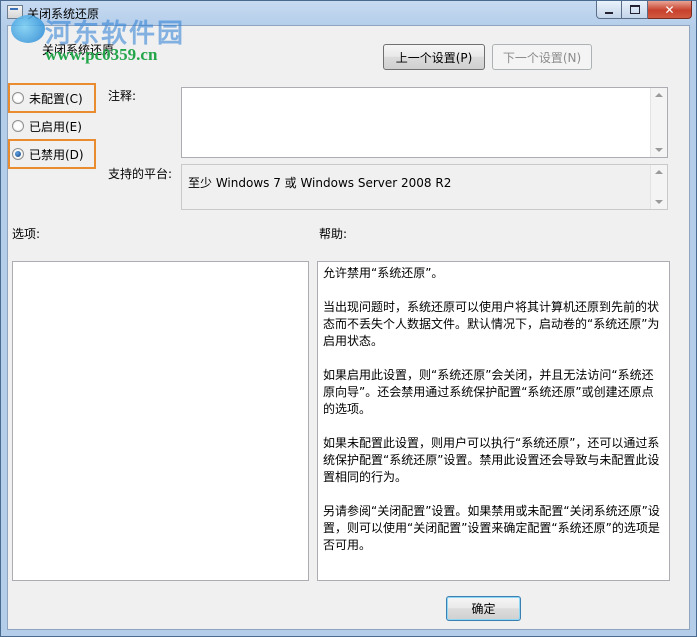  What do you see at coordinates (658, 187) in the screenshot?
I see `platform-scrollbar` at bounding box center [658, 187].